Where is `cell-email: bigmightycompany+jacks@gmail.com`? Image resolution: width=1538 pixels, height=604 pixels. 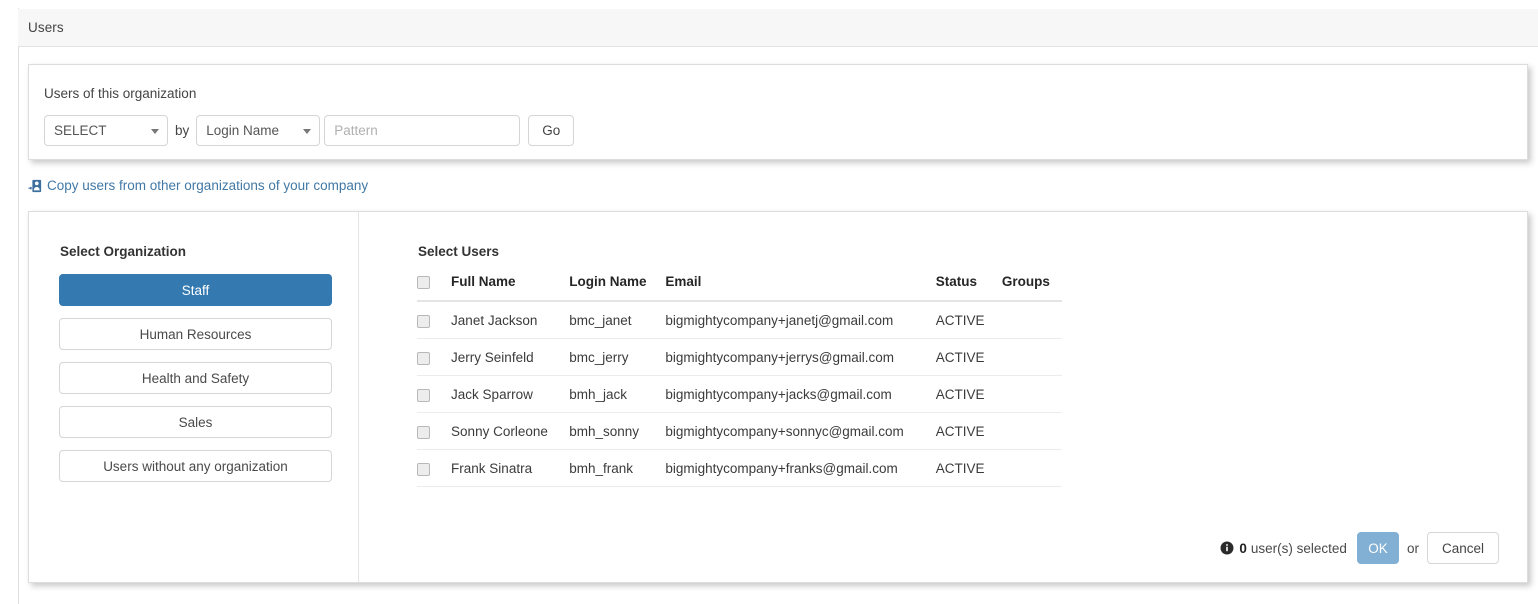 cell-email: bigmightycompany+jacks@gmail.com is located at coordinates (800, 394).